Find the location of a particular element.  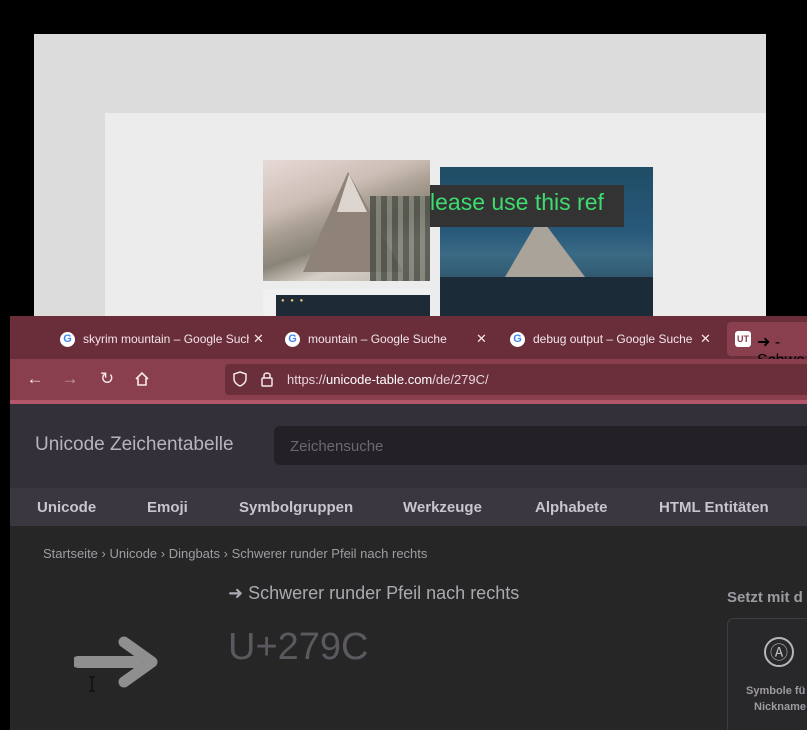

card-label: Nickname is located at coordinates (780, 707).